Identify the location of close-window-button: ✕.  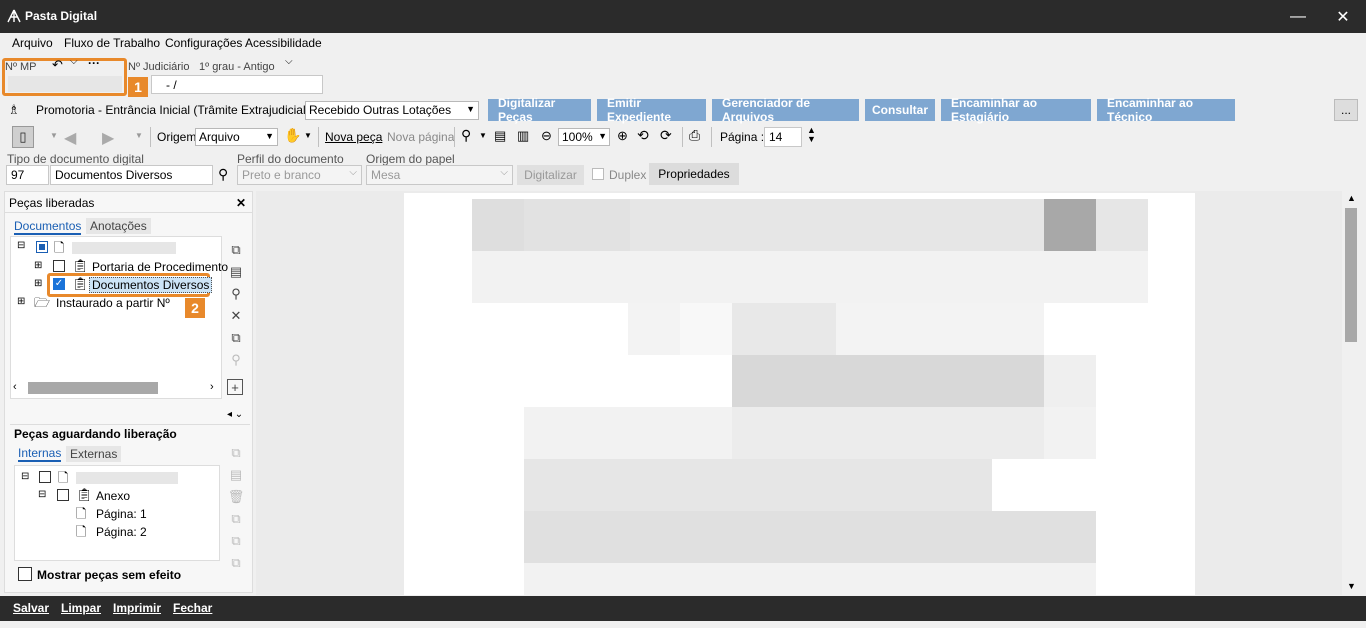
(1343, 16).